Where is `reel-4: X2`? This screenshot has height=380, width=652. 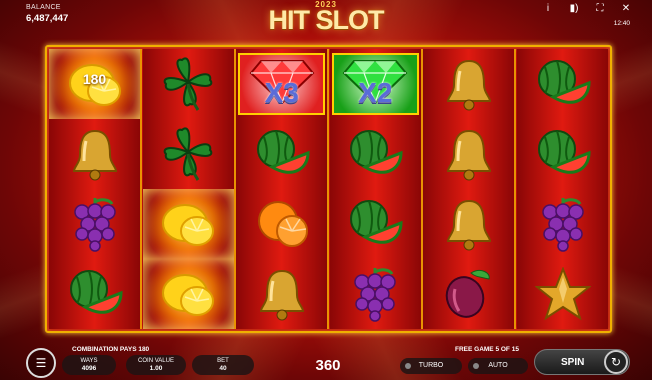 reel-4: X2 is located at coordinates (375, 189).